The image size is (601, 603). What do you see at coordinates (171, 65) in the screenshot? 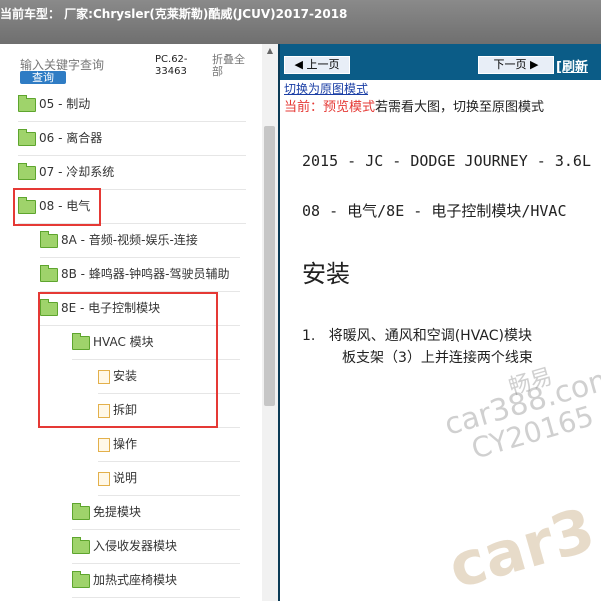
I see `doc-code: PC.62-33463` at bounding box center [171, 65].